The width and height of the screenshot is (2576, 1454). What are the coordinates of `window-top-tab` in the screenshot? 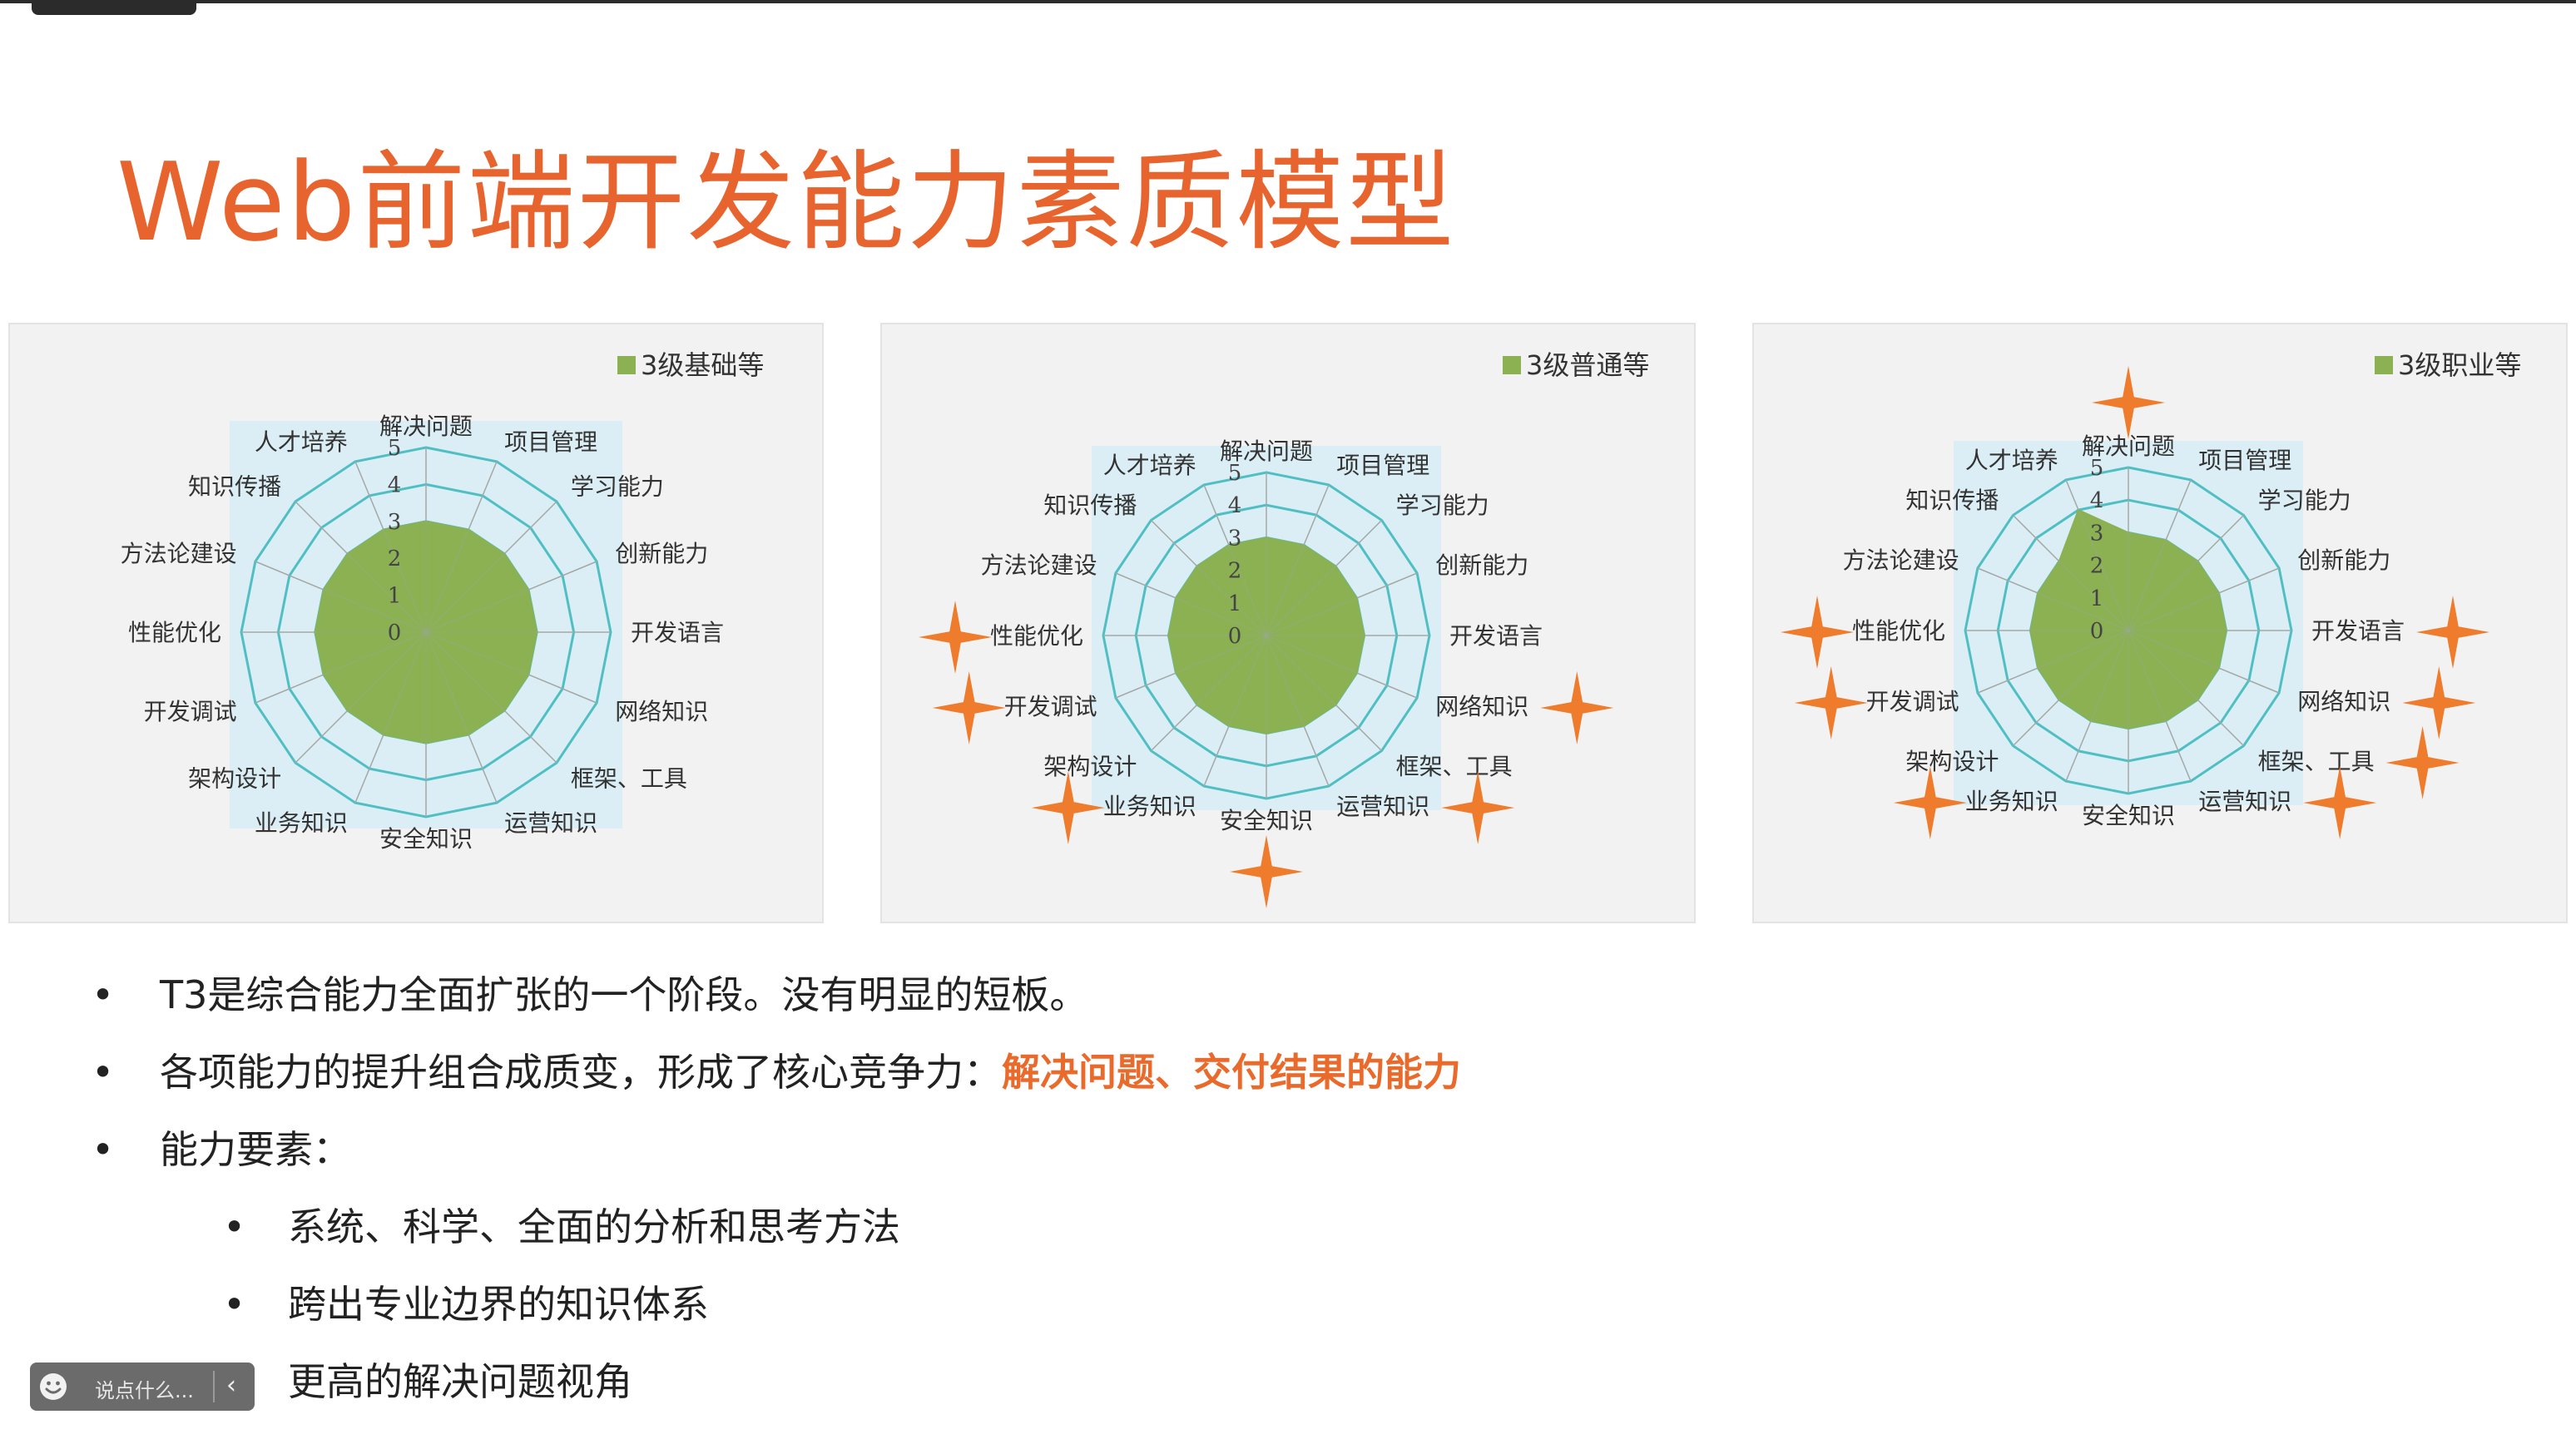 It's located at (114, 8).